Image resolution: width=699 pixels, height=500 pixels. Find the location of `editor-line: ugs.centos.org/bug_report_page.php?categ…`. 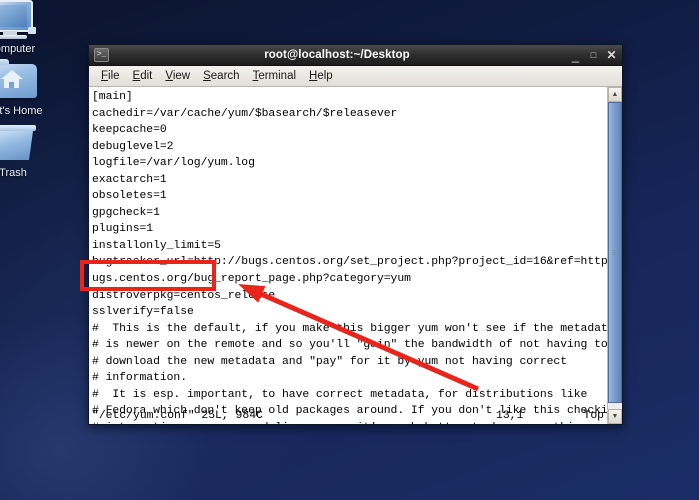

editor-line: ugs.centos.org/bug_report_page.php?categ… is located at coordinates (251, 279).